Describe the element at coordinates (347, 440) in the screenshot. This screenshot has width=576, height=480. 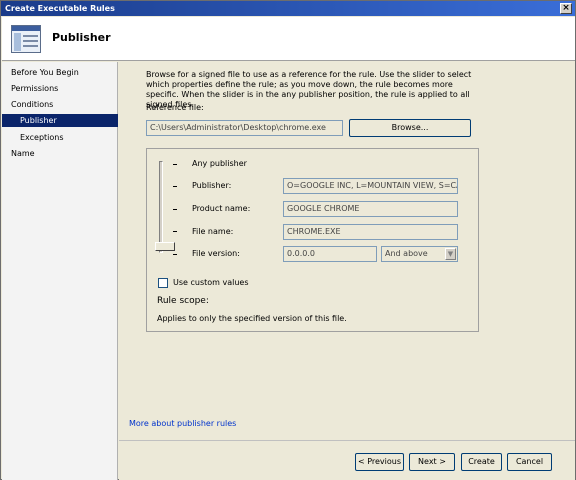
I see `footer-divider` at that location.